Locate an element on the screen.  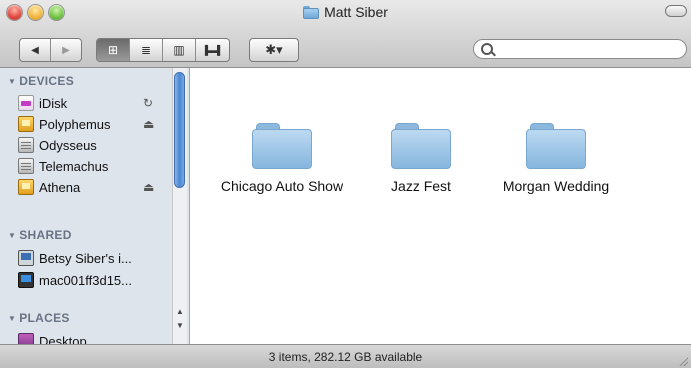
forward-arrow-icon: ▶ is located at coordinates (66, 50).